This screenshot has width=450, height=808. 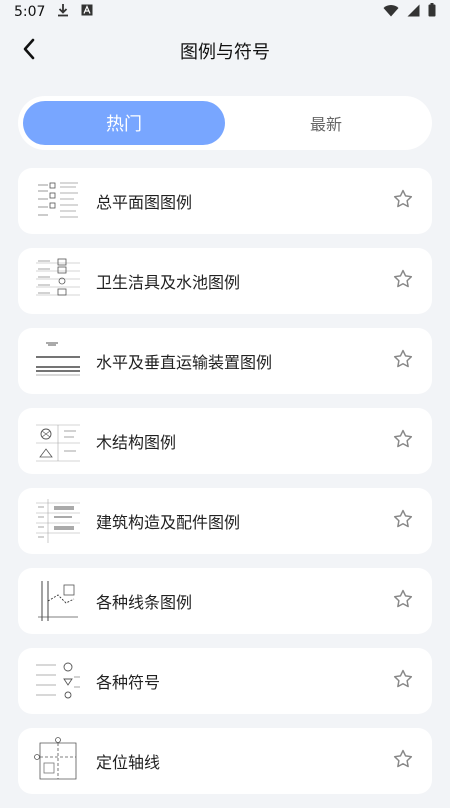 What do you see at coordinates (432, 12) in the screenshot?
I see `battery-icon` at bounding box center [432, 12].